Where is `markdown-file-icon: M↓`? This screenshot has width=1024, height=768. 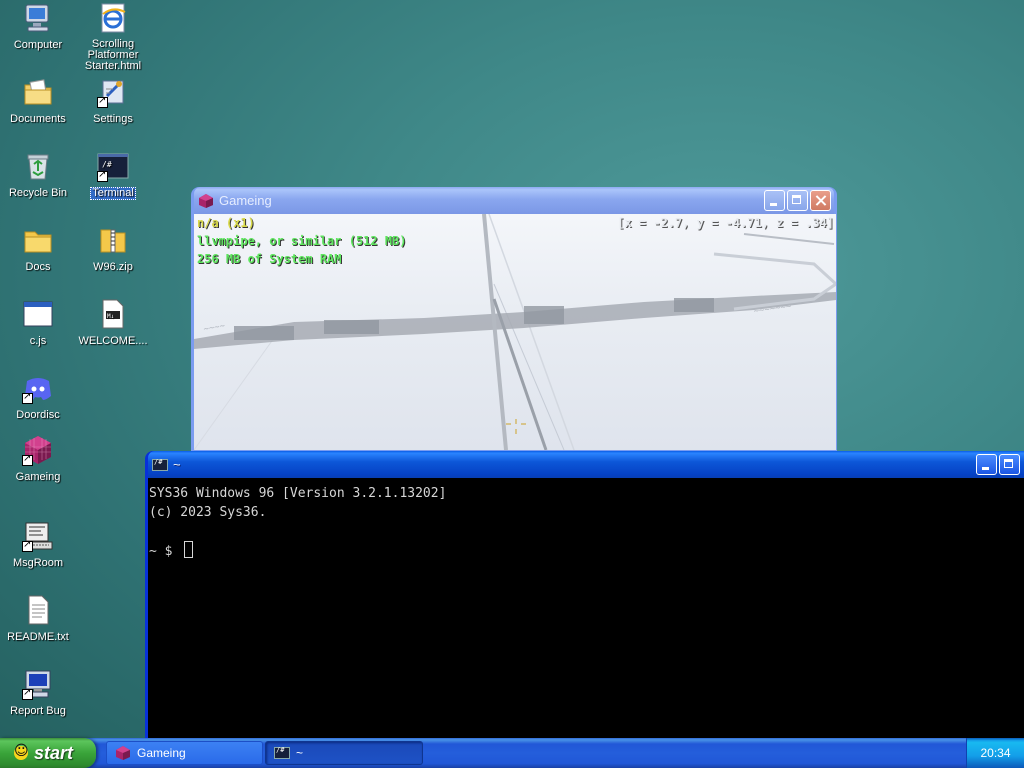
markdown-file-icon: M↓ is located at coordinates (113, 314).